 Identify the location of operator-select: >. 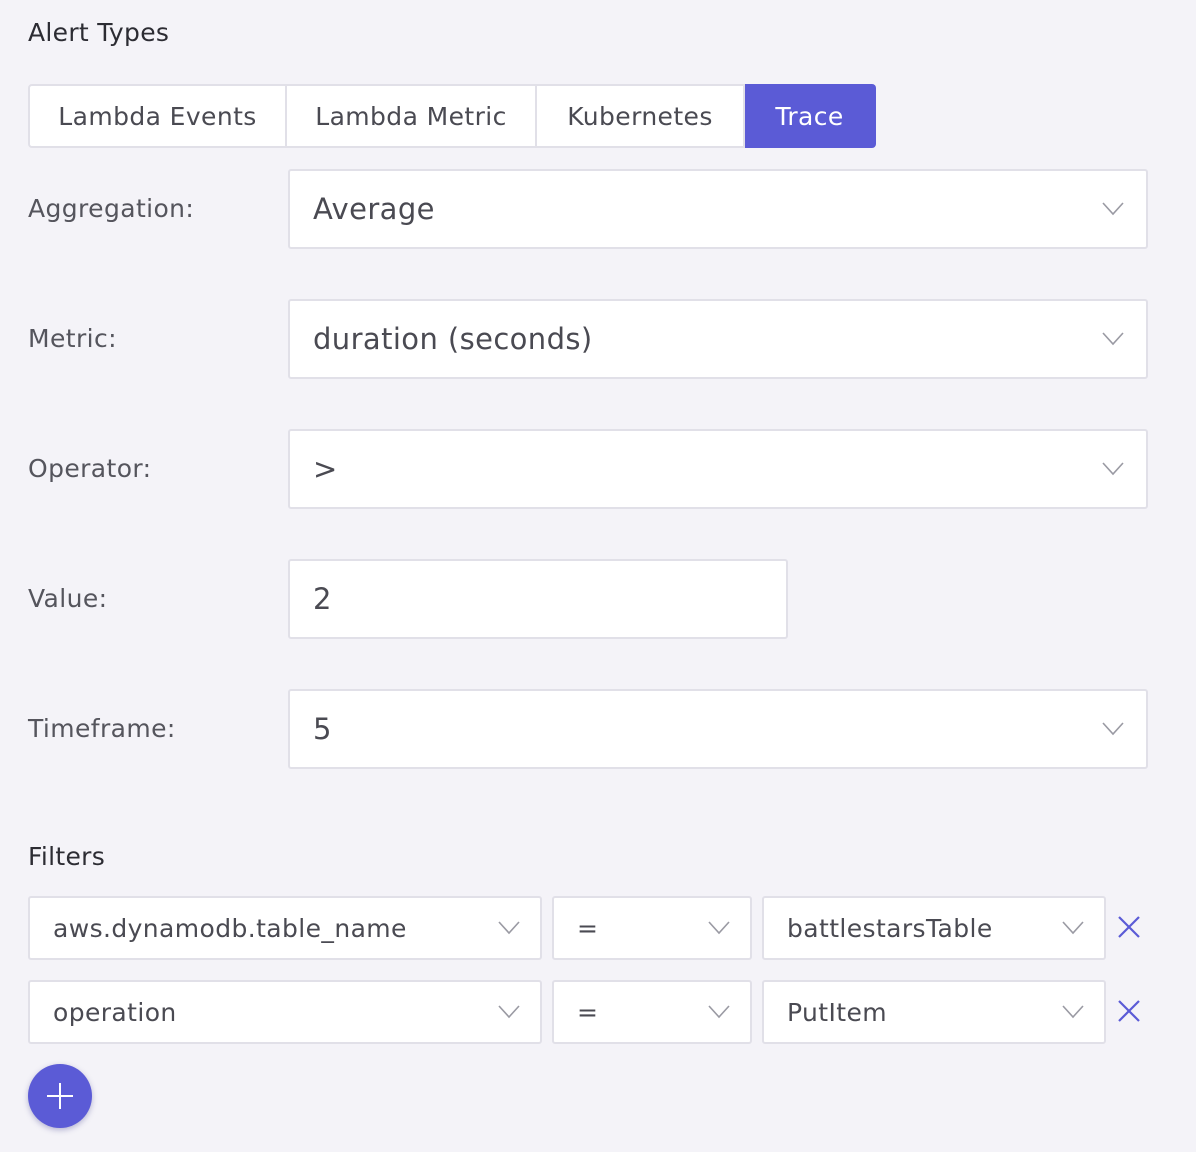
(718, 469).